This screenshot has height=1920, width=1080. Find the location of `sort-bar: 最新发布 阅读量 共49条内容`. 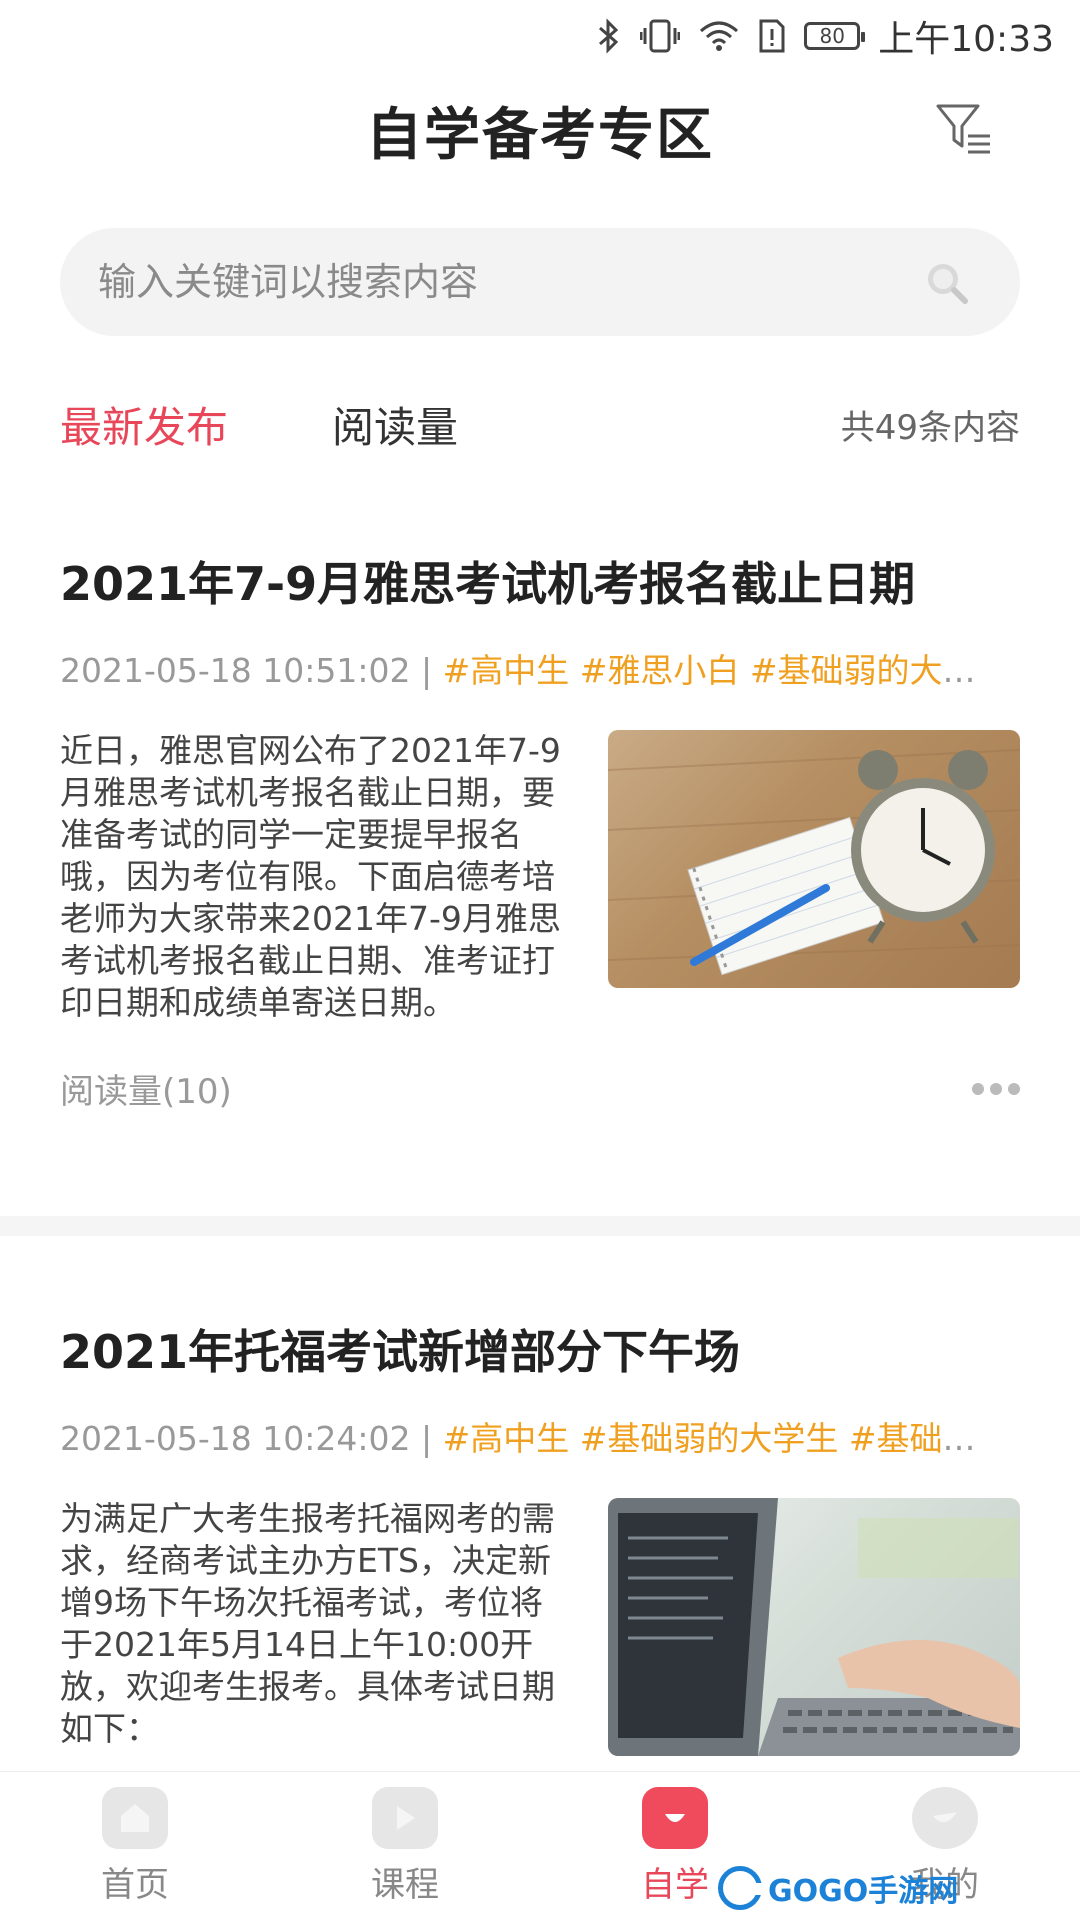

sort-bar: 最新发布 阅读量 共49条内容 is located at coordinates (540, 424).